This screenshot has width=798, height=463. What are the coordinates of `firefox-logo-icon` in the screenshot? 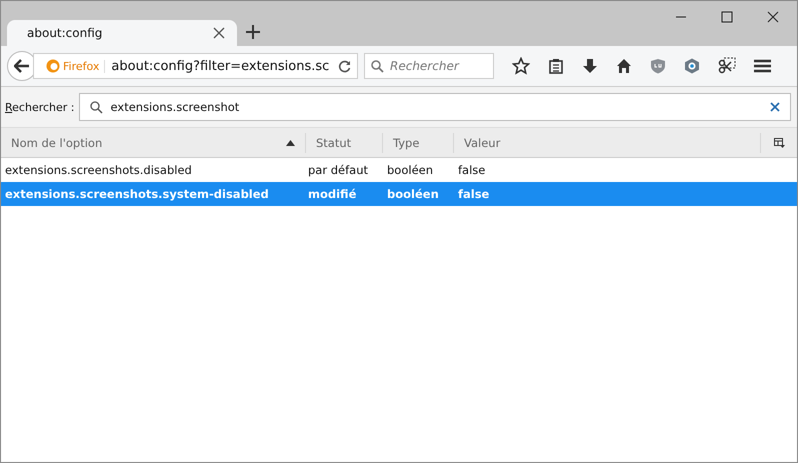 It's located at (53, 66).